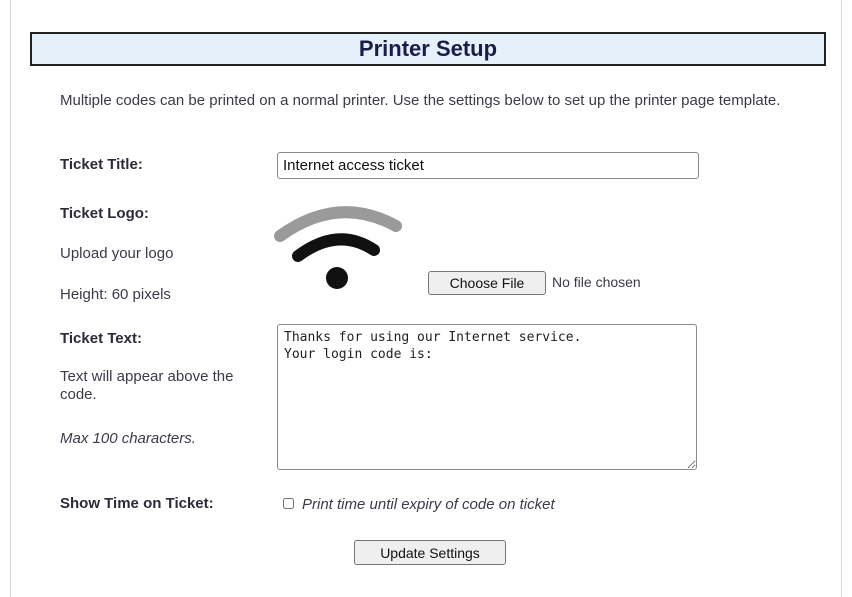  What do you see at coordinates (488, 165) in the screenshot?
I see `ticket-title-input` at bounding box center [488, 165].